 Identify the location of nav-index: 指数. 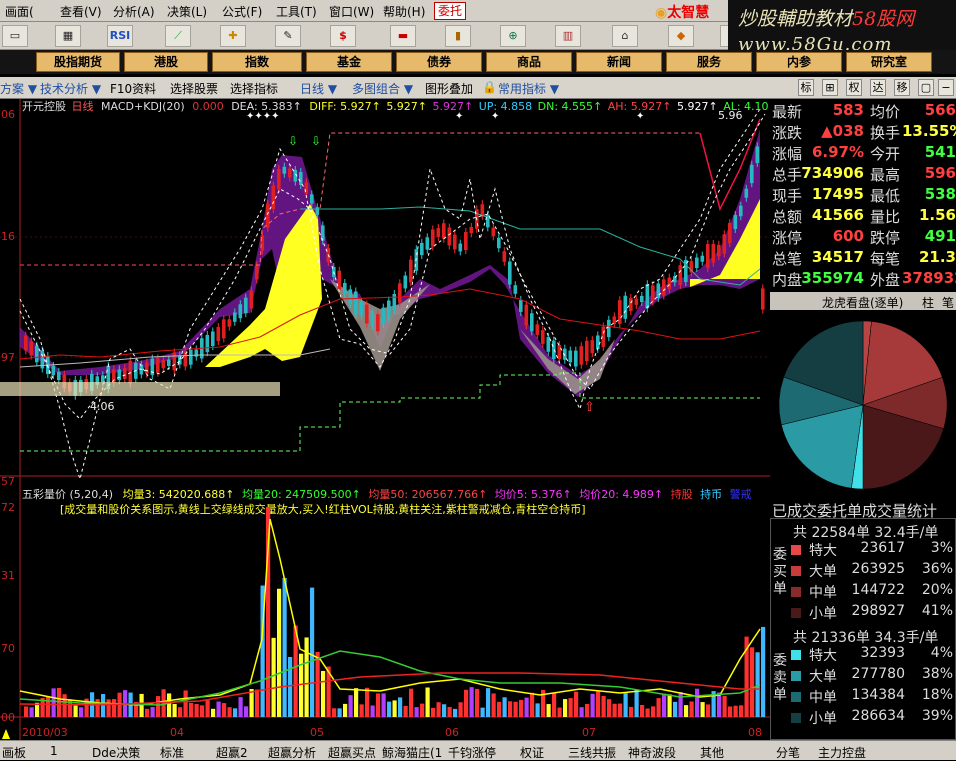
(257, 62).